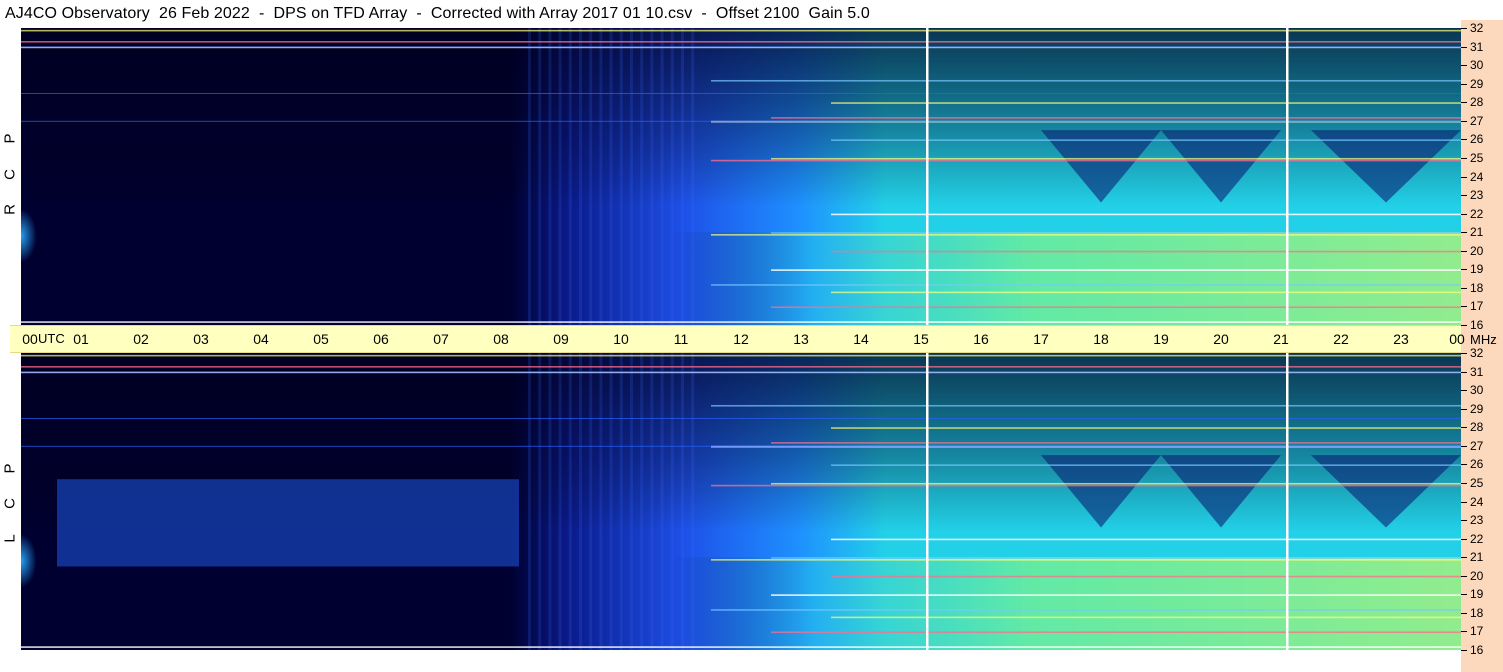 Image resolution: width=1503 pixels, height=672 pixels. What do you see at coordinates (1341, 339) in the screenshot?
I see `time-tick-label: 22` at bounding box center [1341, 339].